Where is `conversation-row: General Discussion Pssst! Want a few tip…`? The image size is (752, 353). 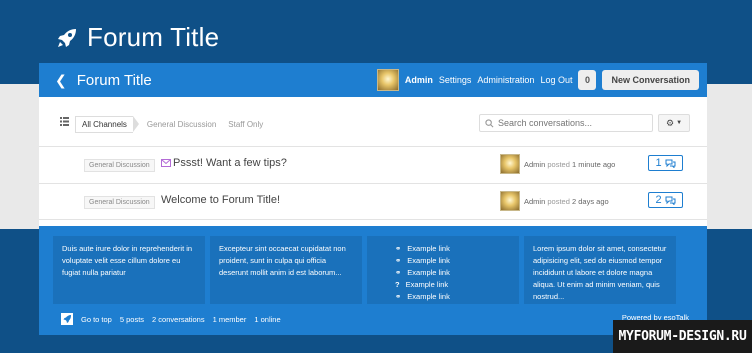 conversation-row: General Discussion Pssst! Want a few tip… is located at coordinates (373, 164).